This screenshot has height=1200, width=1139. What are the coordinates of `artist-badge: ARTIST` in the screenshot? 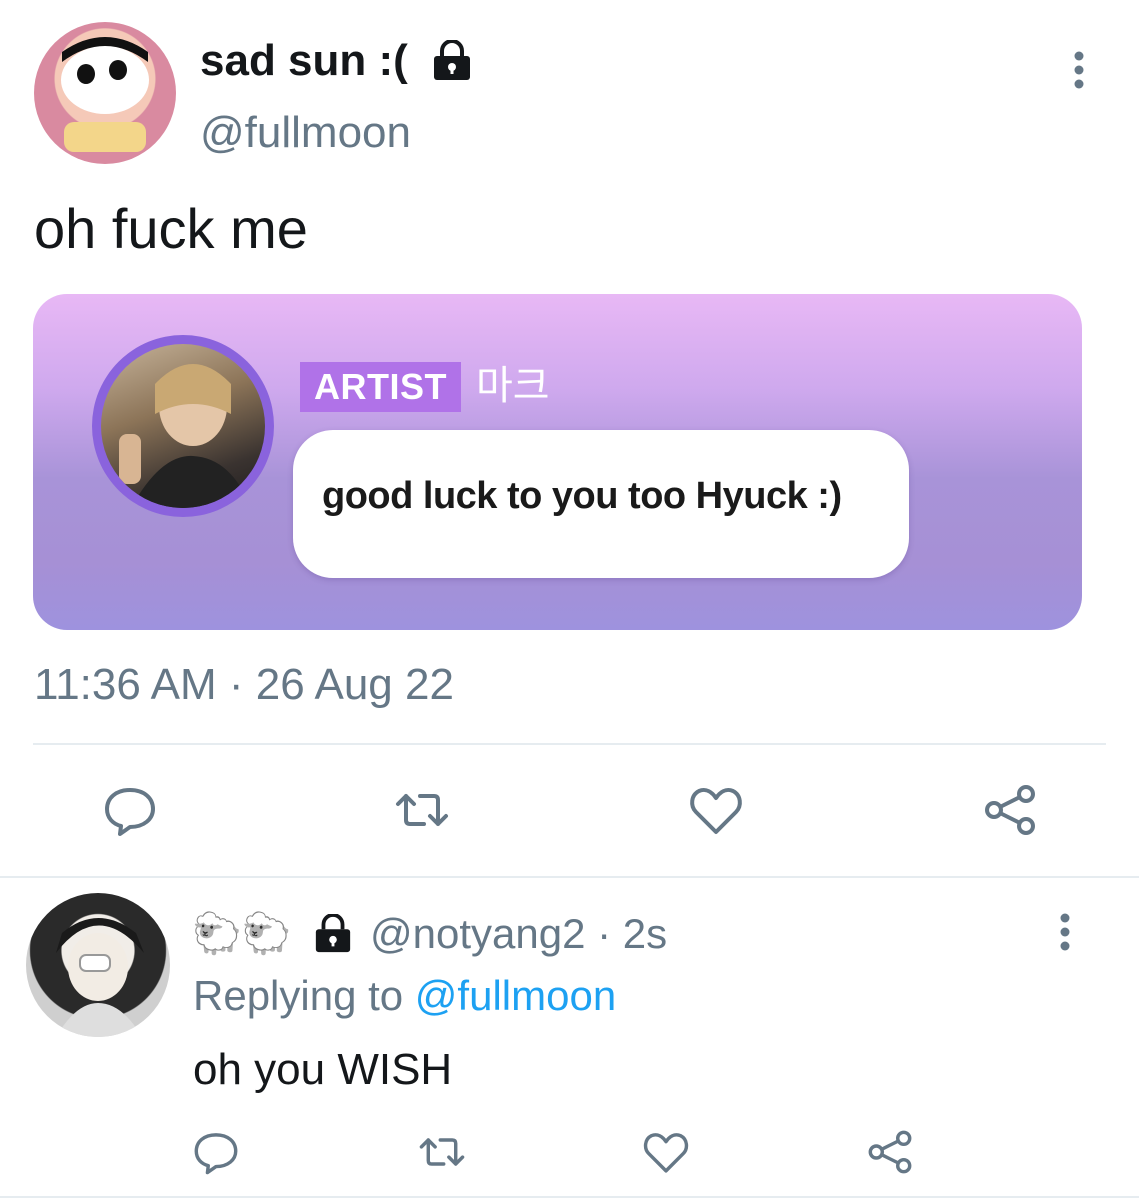 It's located at (380, 387).